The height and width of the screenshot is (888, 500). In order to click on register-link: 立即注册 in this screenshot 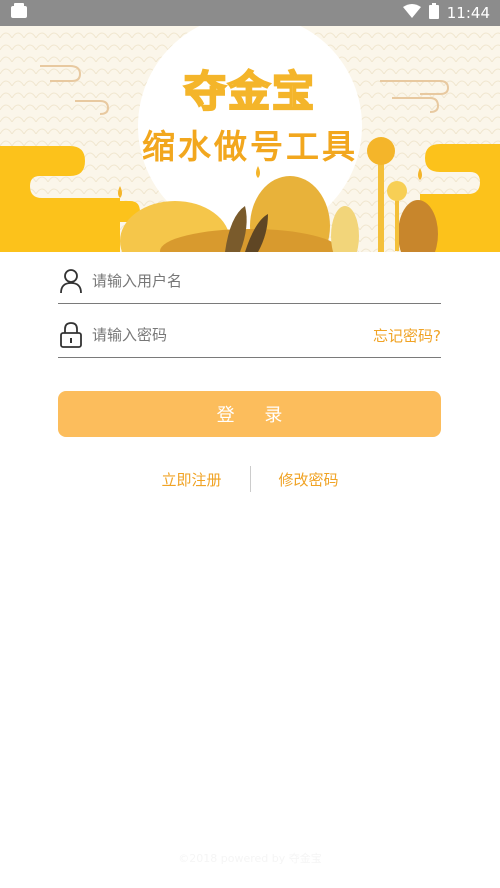, I will do `click(191, 479)`.